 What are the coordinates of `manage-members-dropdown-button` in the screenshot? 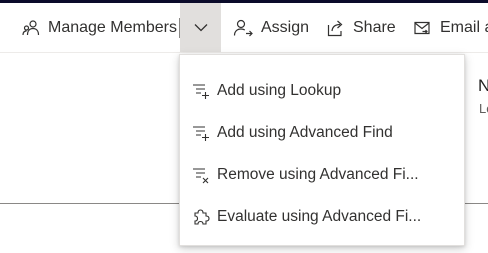 It's located at (200, 27).